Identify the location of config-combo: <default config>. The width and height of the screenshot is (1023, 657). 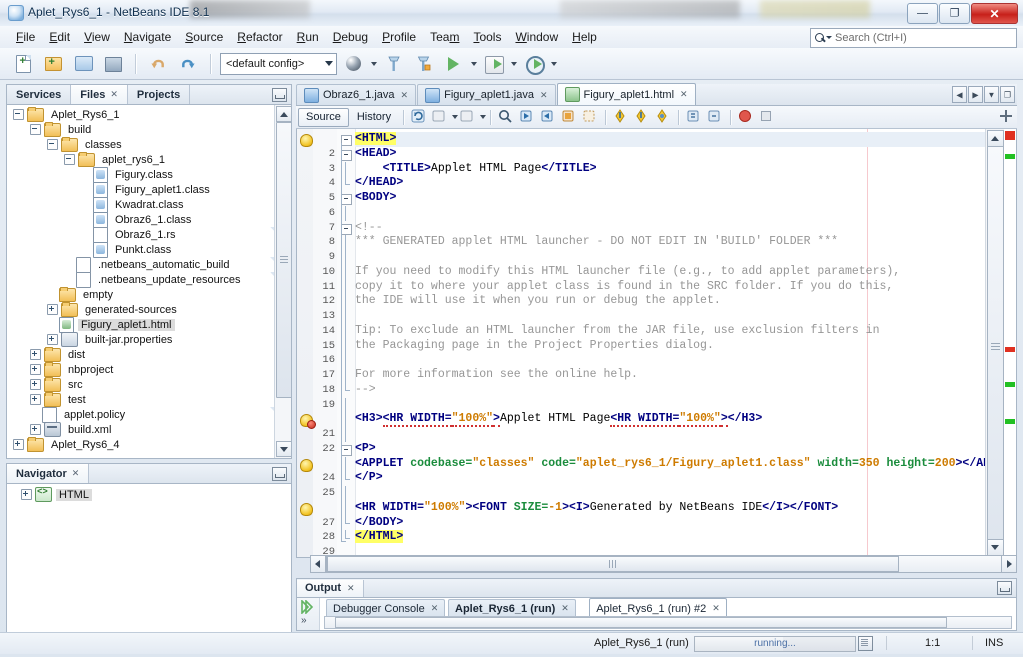
(278, 64).